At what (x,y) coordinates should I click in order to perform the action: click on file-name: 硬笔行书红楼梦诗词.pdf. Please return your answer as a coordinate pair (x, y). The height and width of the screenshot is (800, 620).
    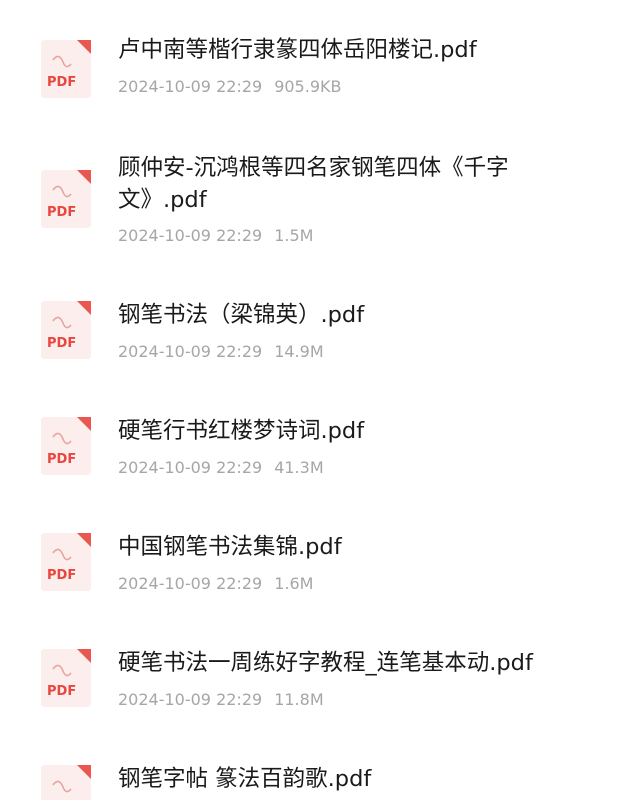
    Looking at the image, I should click on (241, 431).